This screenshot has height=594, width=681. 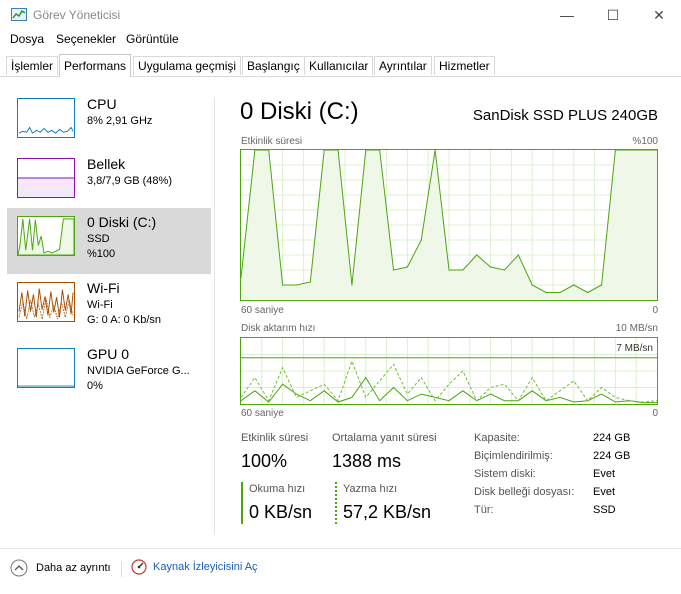 I want to click on property-formatted-value: 224 GB, so click(x=612, y=456).